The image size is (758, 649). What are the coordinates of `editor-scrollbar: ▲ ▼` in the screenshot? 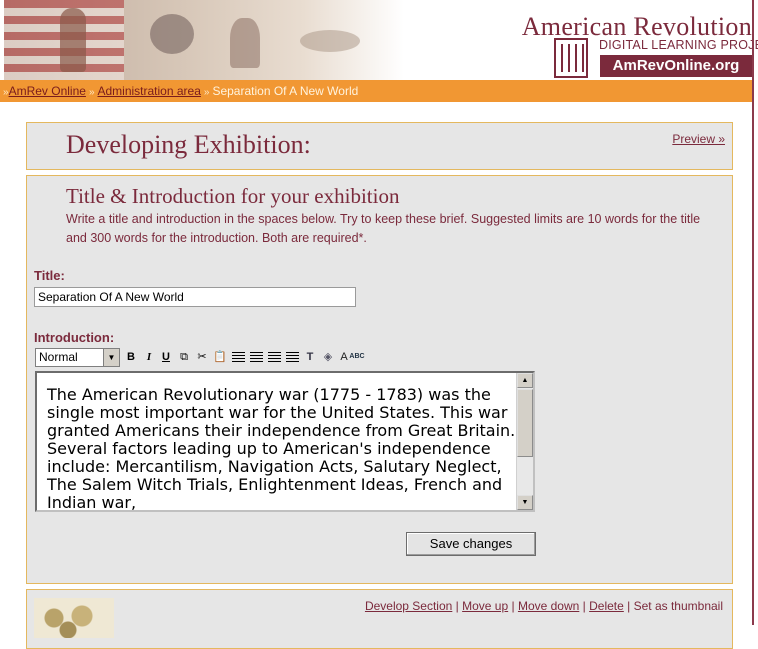 It's located at (524, 441).